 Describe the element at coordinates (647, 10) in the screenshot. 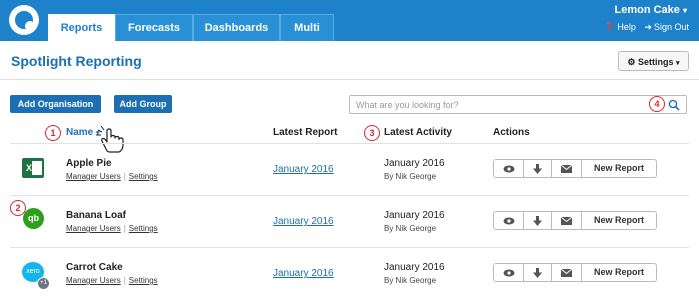

I see `user-name: Lemon Cake` at that location.